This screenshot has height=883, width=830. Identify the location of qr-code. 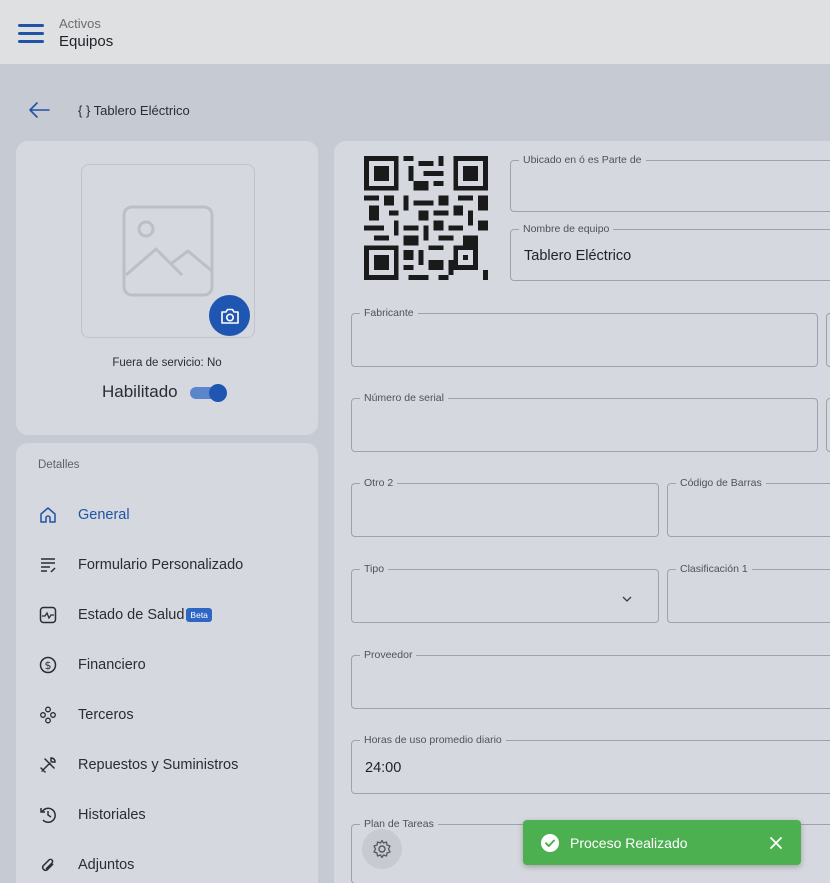
(426, 218).